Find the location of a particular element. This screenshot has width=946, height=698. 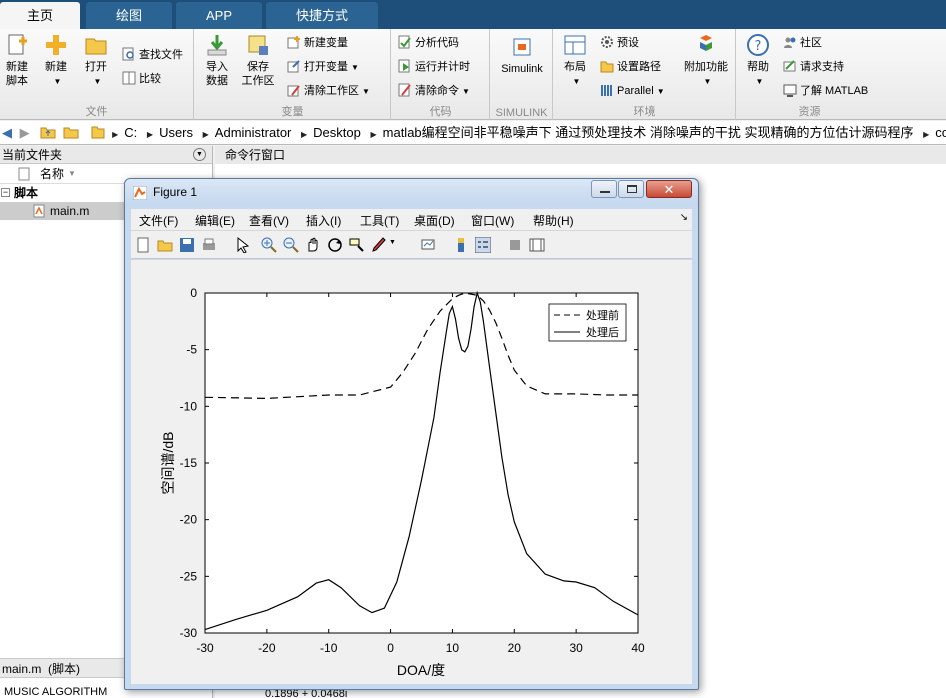

import-data-button: 导入 数据 is located at coordinates (217, 60).